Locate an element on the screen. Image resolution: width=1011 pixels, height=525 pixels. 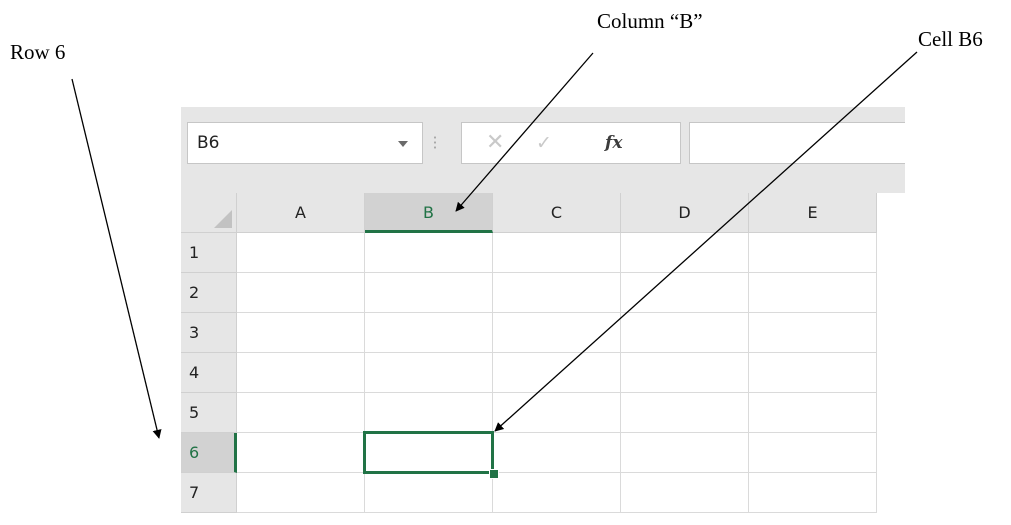
cell-d6 is located at coordinates (685, 453).